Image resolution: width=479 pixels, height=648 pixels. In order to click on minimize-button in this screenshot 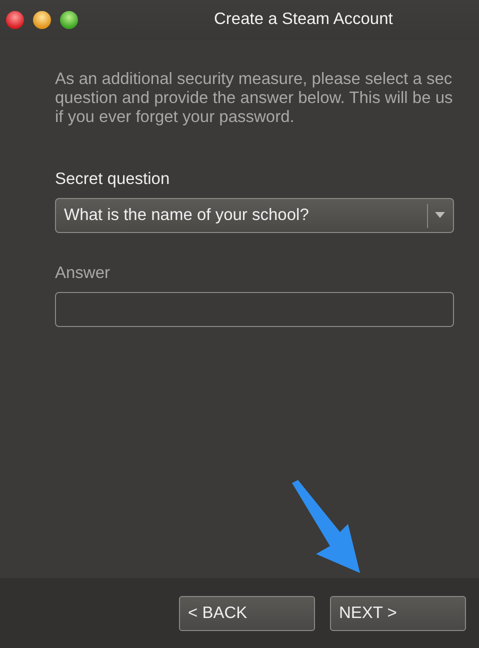, I will do `click(42, 20)`.